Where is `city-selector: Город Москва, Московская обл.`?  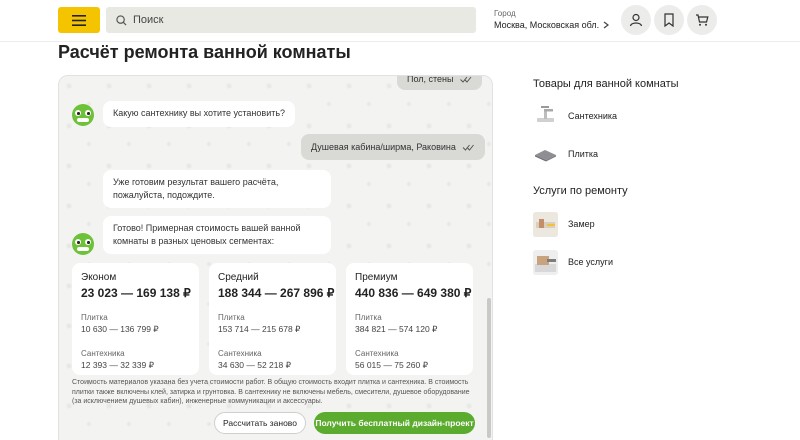
city-selector: Город Москва, Московская обл. is located at coordinates (554, 19).